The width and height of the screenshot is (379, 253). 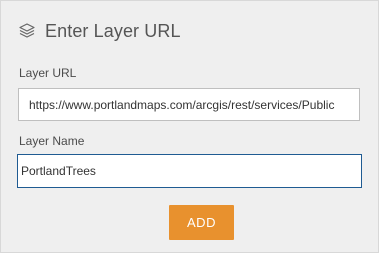 What do you see at coordinates (48, 73) in the screenshot?
I see `layer-url-label: Layer URL` at bounding box center [48, 73].